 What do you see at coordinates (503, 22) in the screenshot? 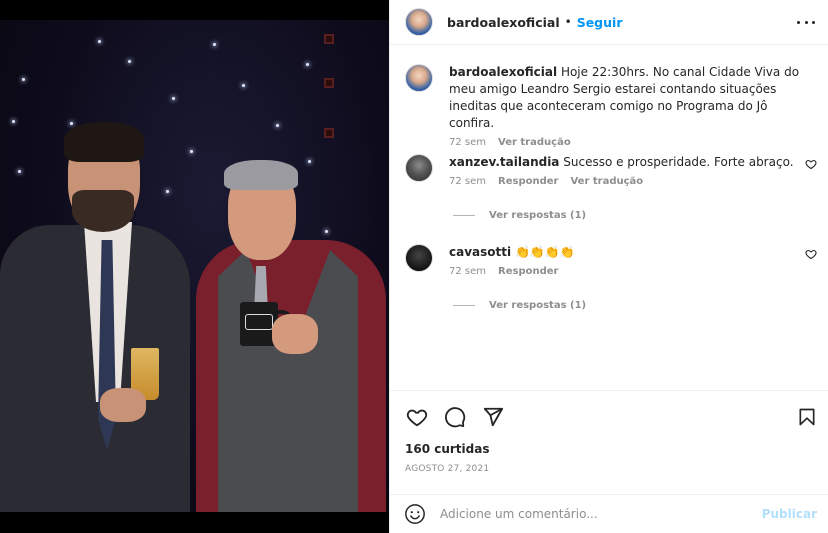
I see `author-username: bardoalexoficial` at bounding box center [503, 22].